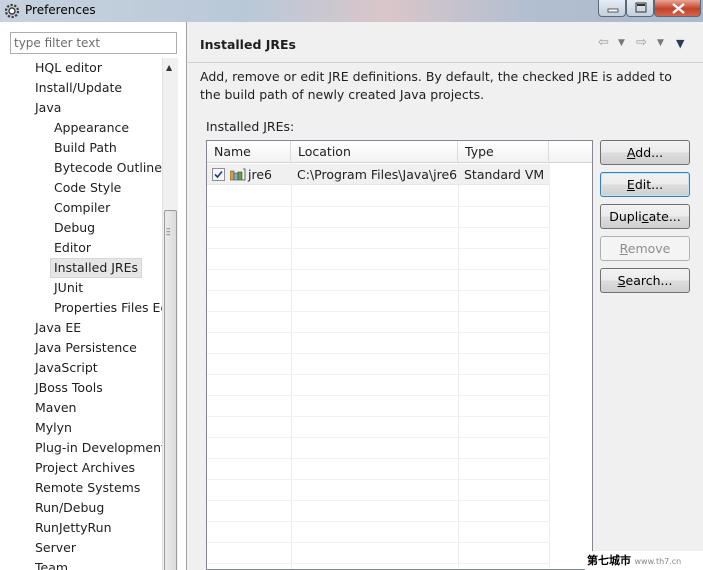 The image size is (703, 570). I want to click on checkmark-icon, so click(218, 174).